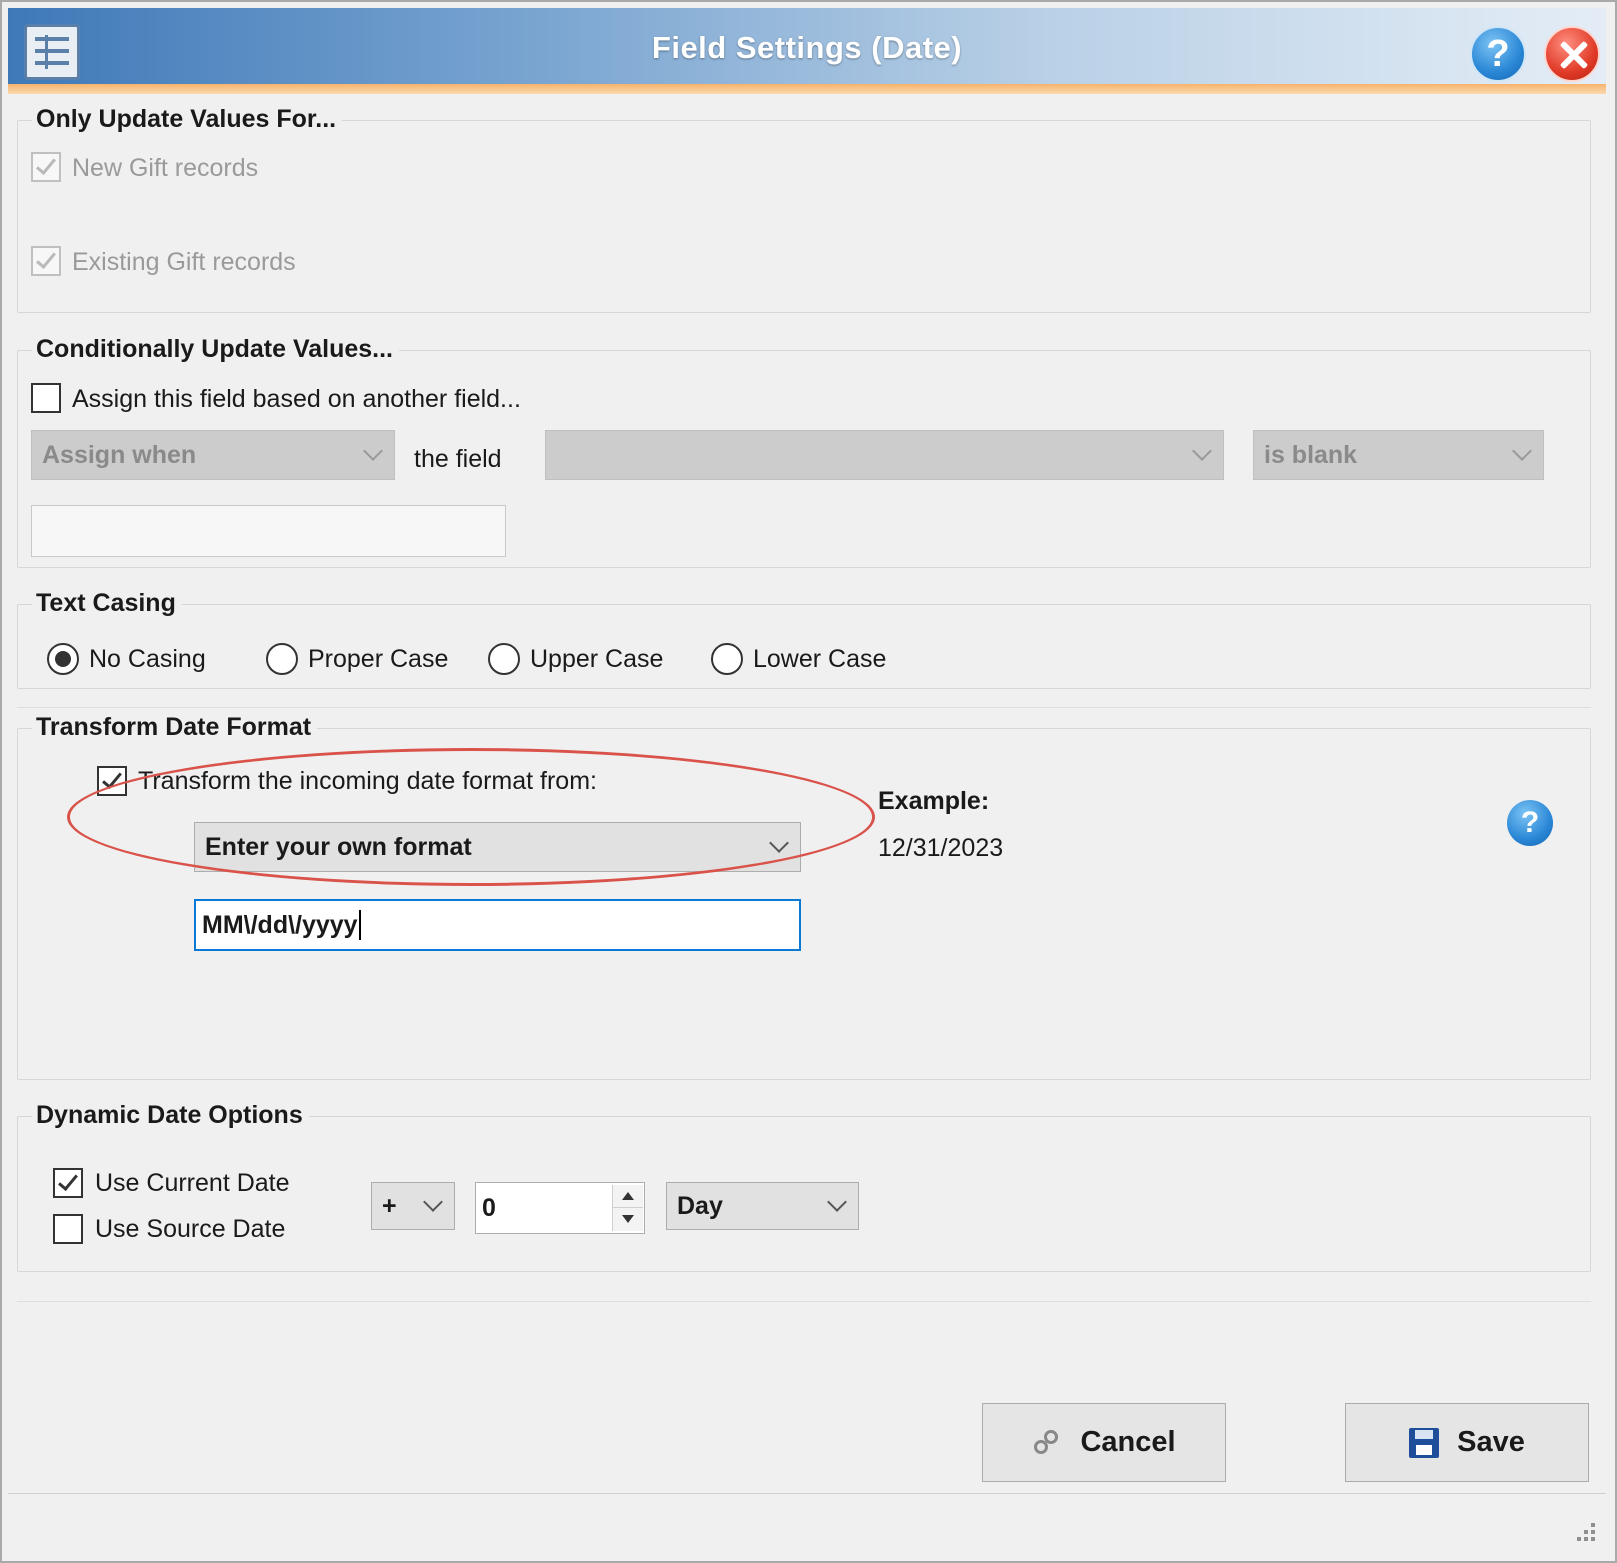  What do you see at coordinates (504, 659) in the screenshot?
I see `radio-upper-case` at bounding box center [504, 659].